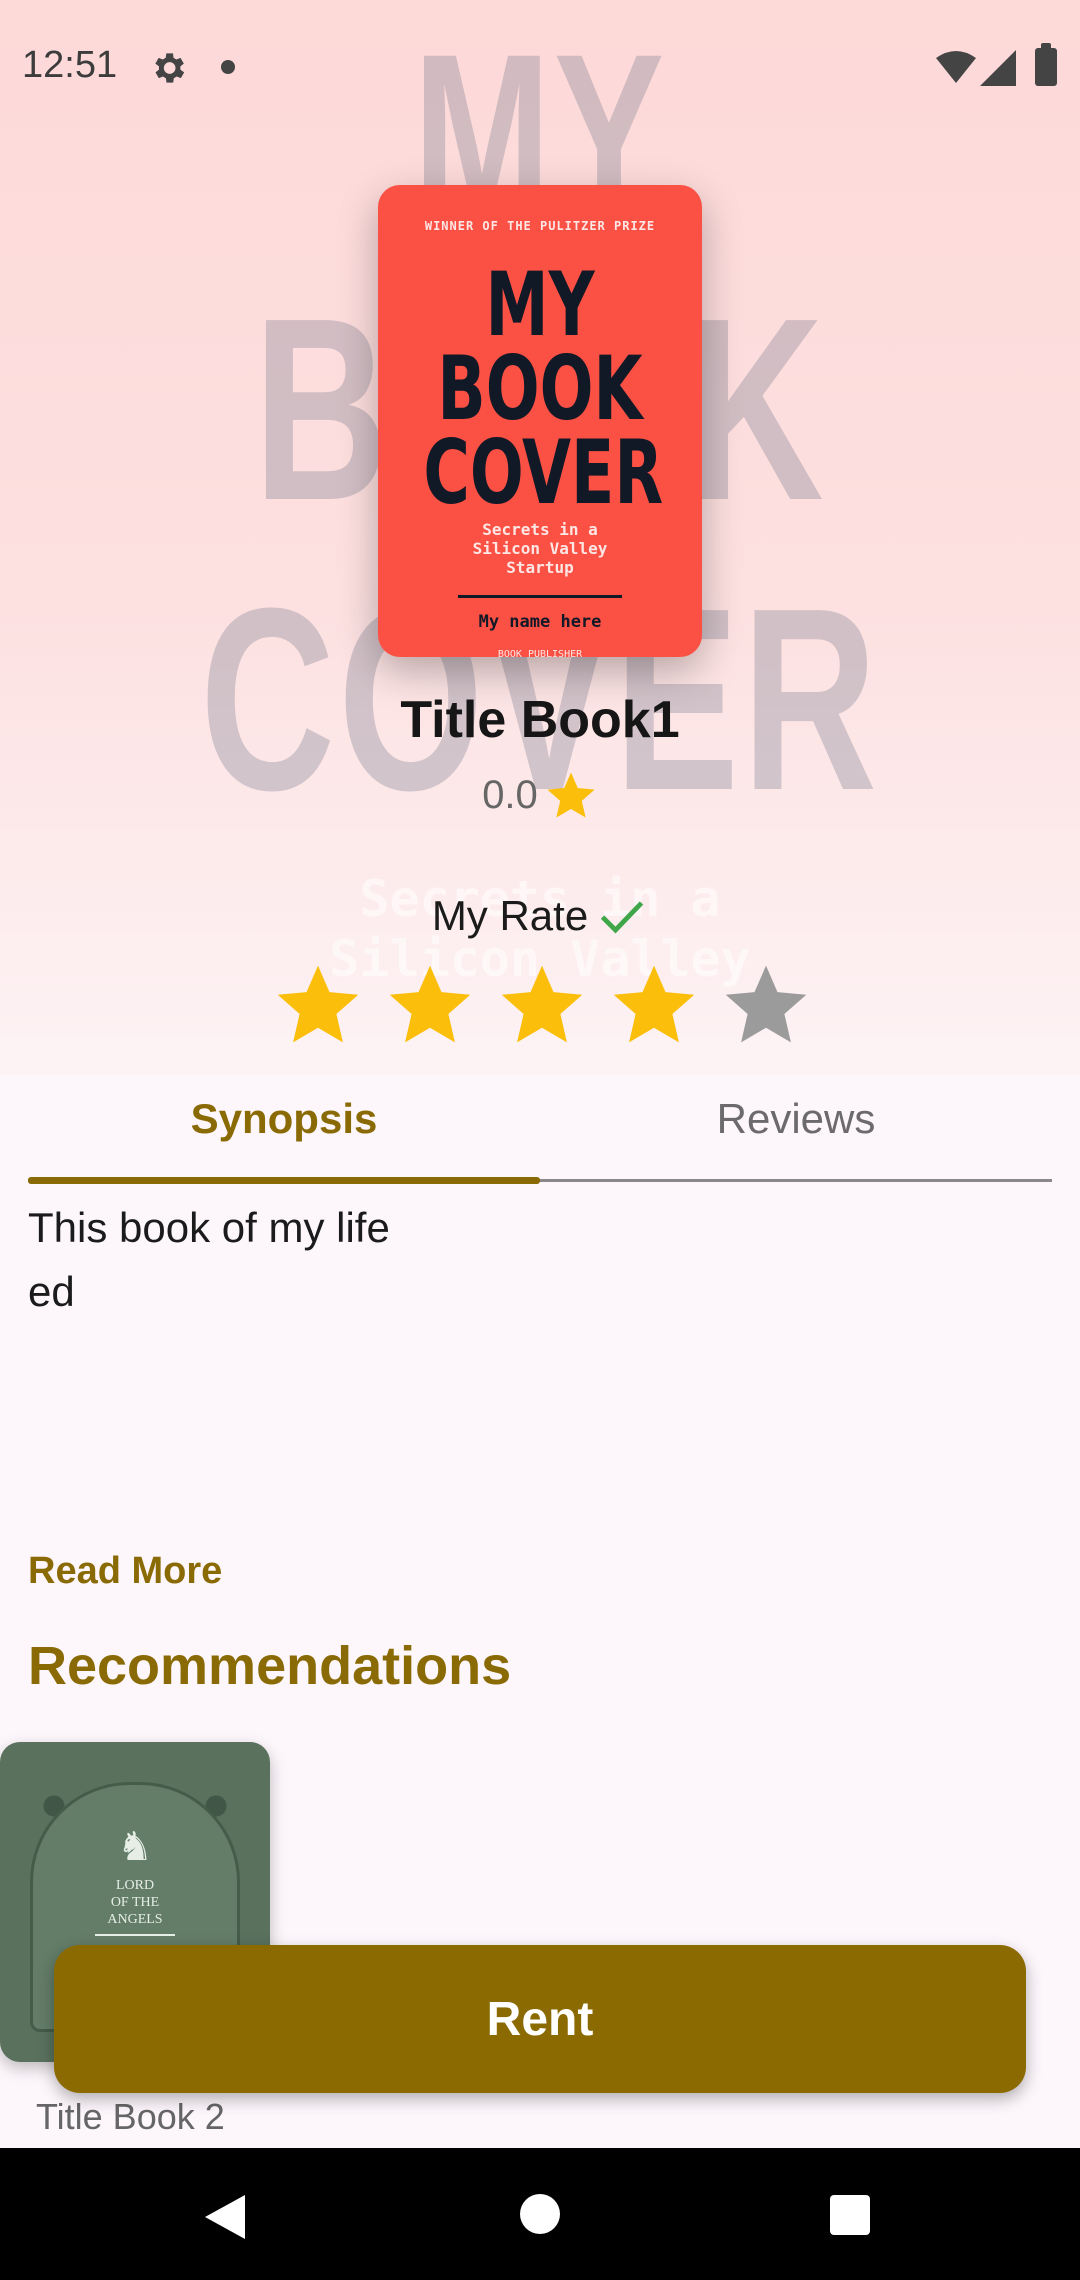 The height and width of the screenshot is (2280, 1080). Describe the element at coordinates (510, 794) in the screenshot. I see `average-rating-value: 0.0` at that location.